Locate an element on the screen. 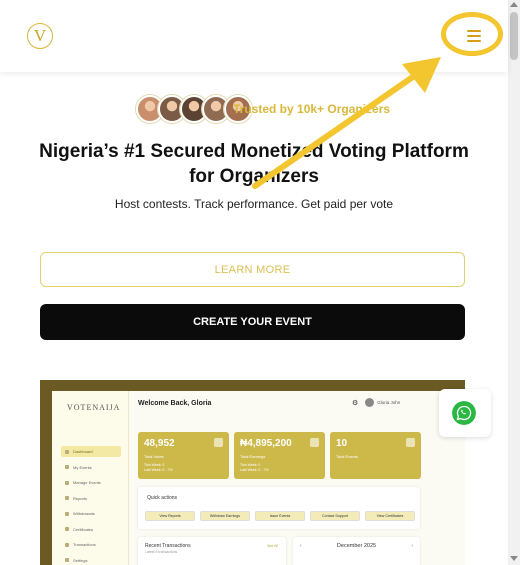 This screenshot has width=520, height=565. sidebar-item-label: Transactions is located at coordinates (84, 544).